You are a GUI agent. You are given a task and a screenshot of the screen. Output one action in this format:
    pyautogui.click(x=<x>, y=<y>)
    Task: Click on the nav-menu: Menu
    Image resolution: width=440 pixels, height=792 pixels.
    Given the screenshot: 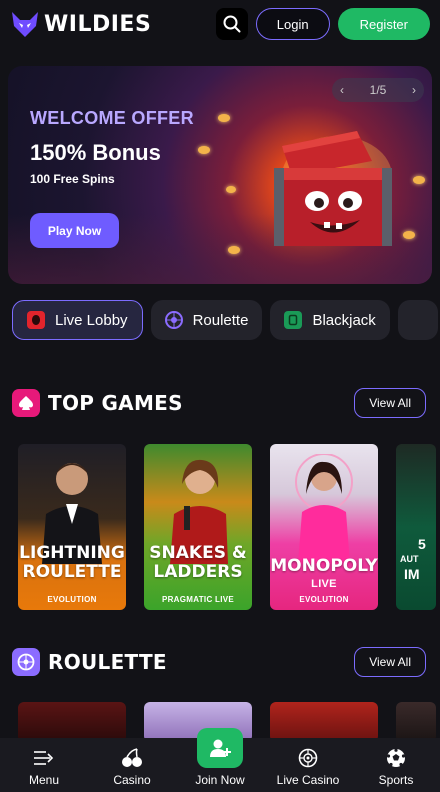 What is the action you would take?
    pyautogui.click(x=44, y=765)
    